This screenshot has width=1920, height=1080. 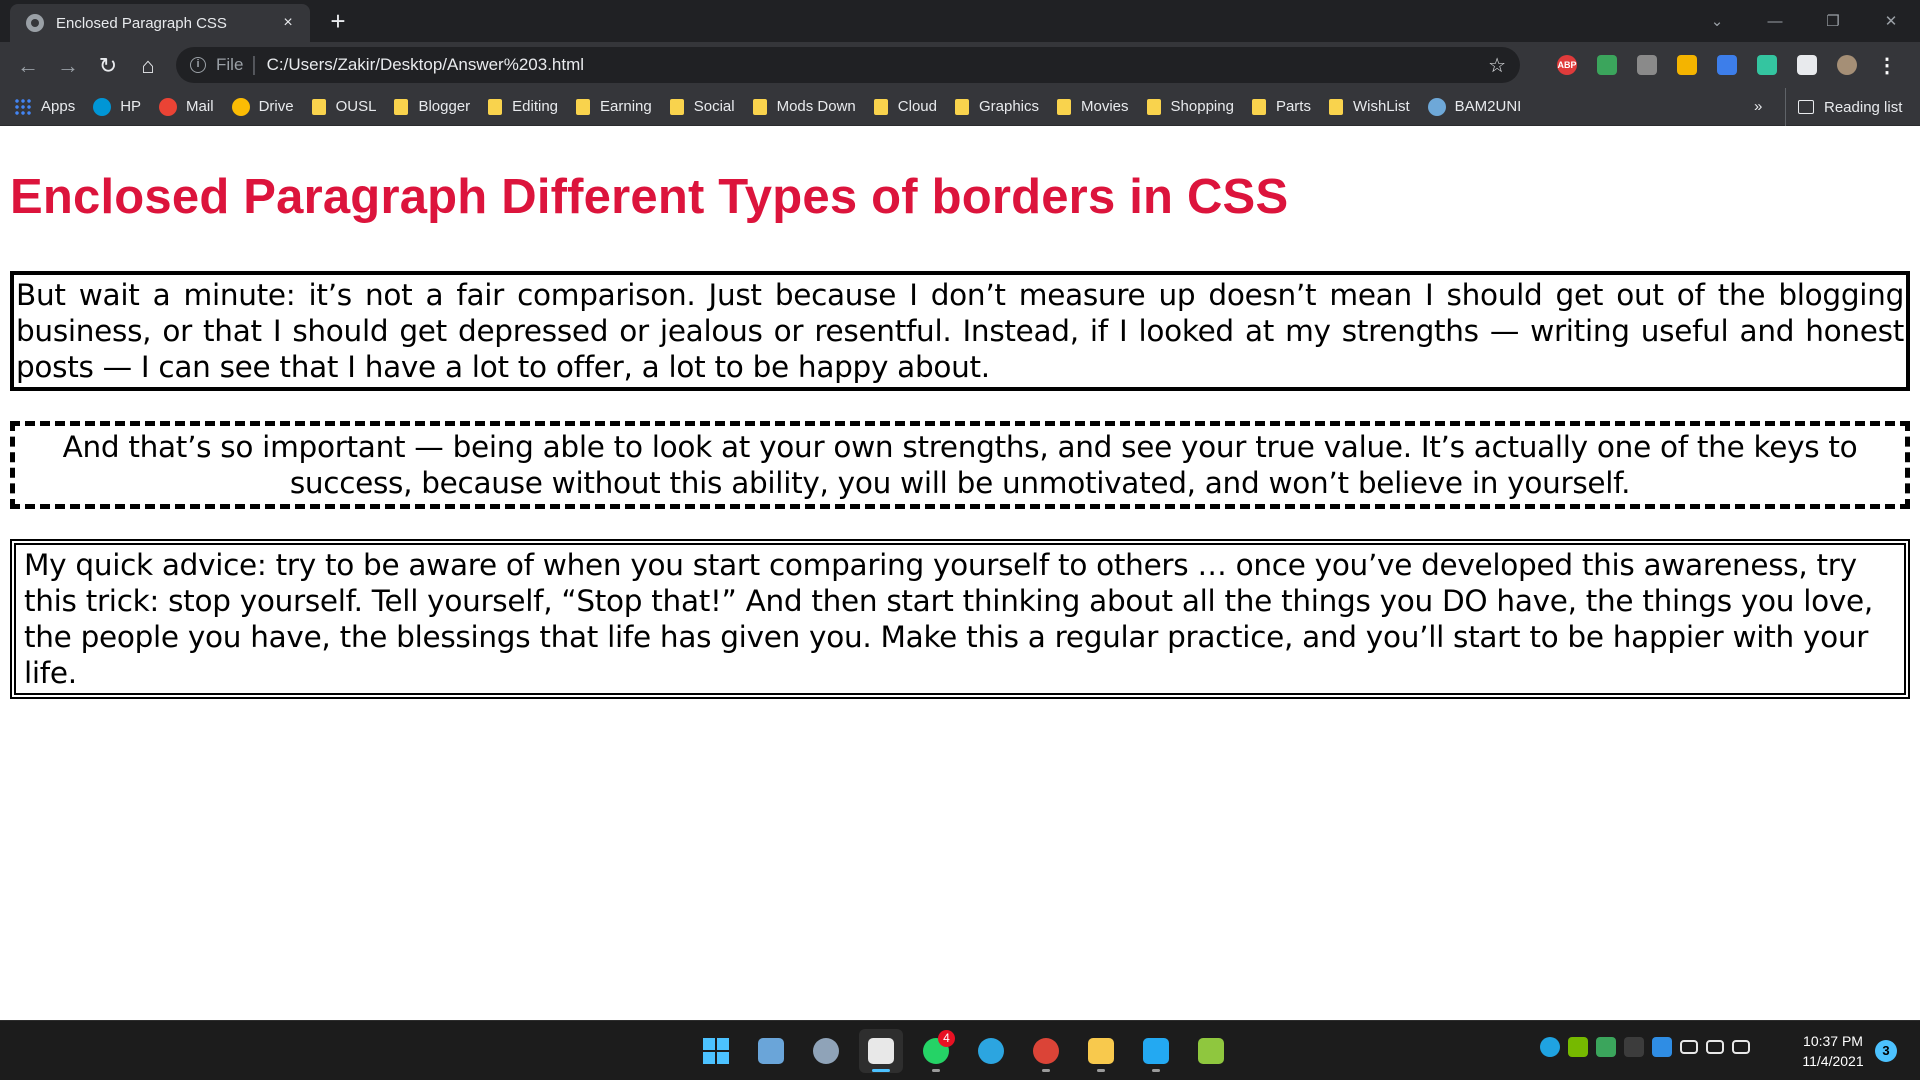 What do you see at coordinates (1009, 106) in the screenshot?
I see `bookmark-label: Graphics` at bounding box center [1009, 106].